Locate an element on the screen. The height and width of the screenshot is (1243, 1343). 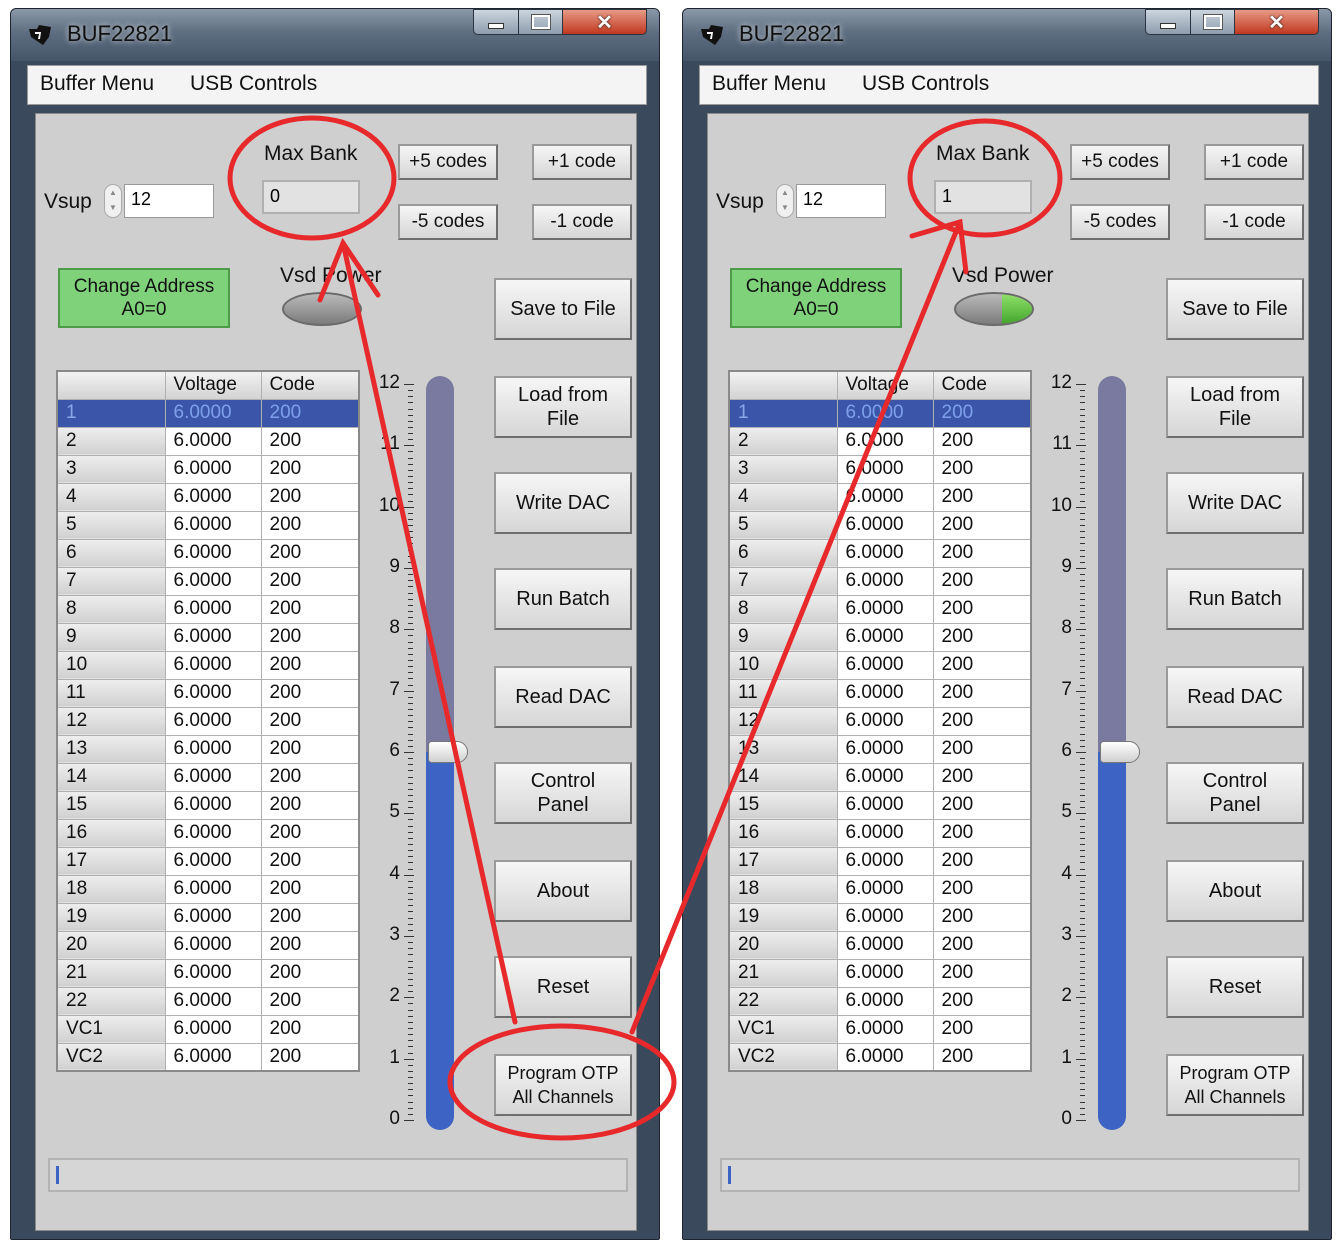
table-row: VC2 6.0000 200 is located at coordinates (880, 1057).